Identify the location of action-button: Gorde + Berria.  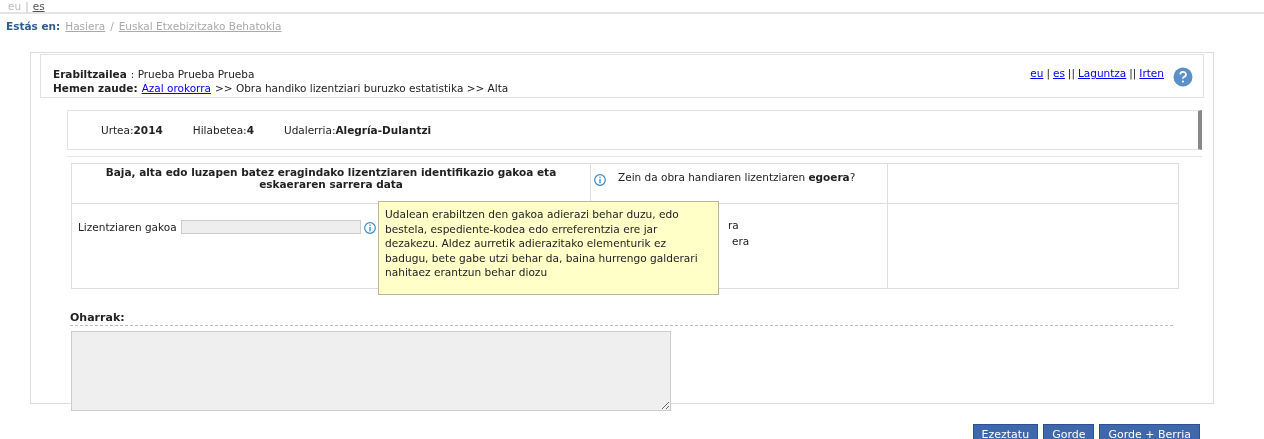
(1149, 431).